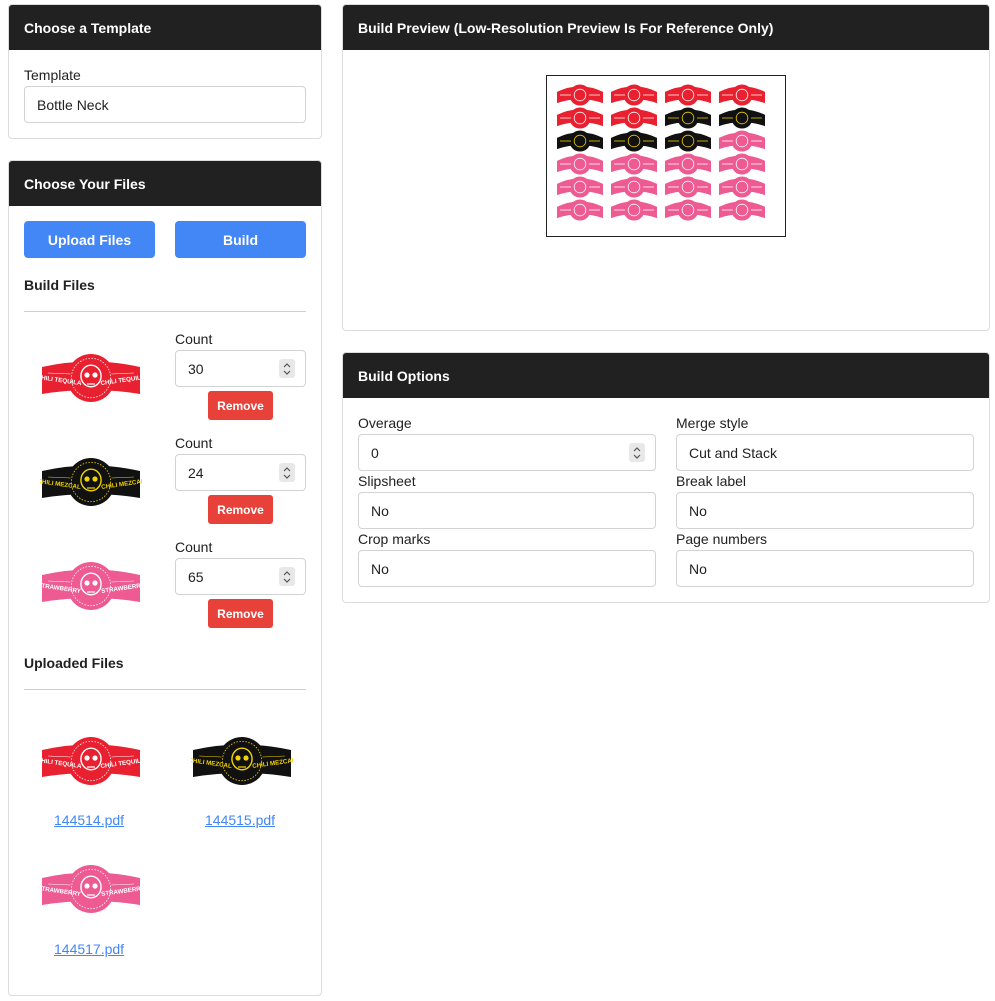 Image resolution: width=995 pixels, height=1001 pixels. I want to click on build-file-thumbnail: CHILI MEZCAL CHILI MEZCAL, so click(91, 482).